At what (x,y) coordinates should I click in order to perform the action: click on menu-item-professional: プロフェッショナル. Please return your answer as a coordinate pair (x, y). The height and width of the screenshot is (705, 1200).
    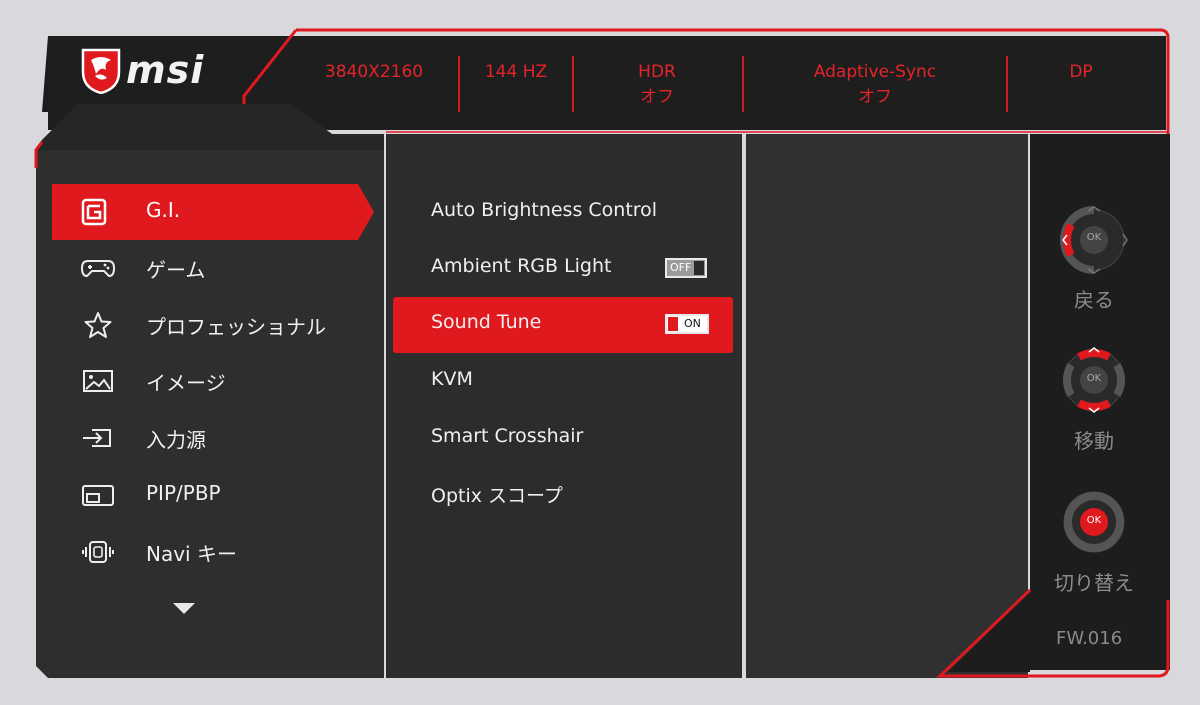
    Looking at the image, I should click on (213, 325).